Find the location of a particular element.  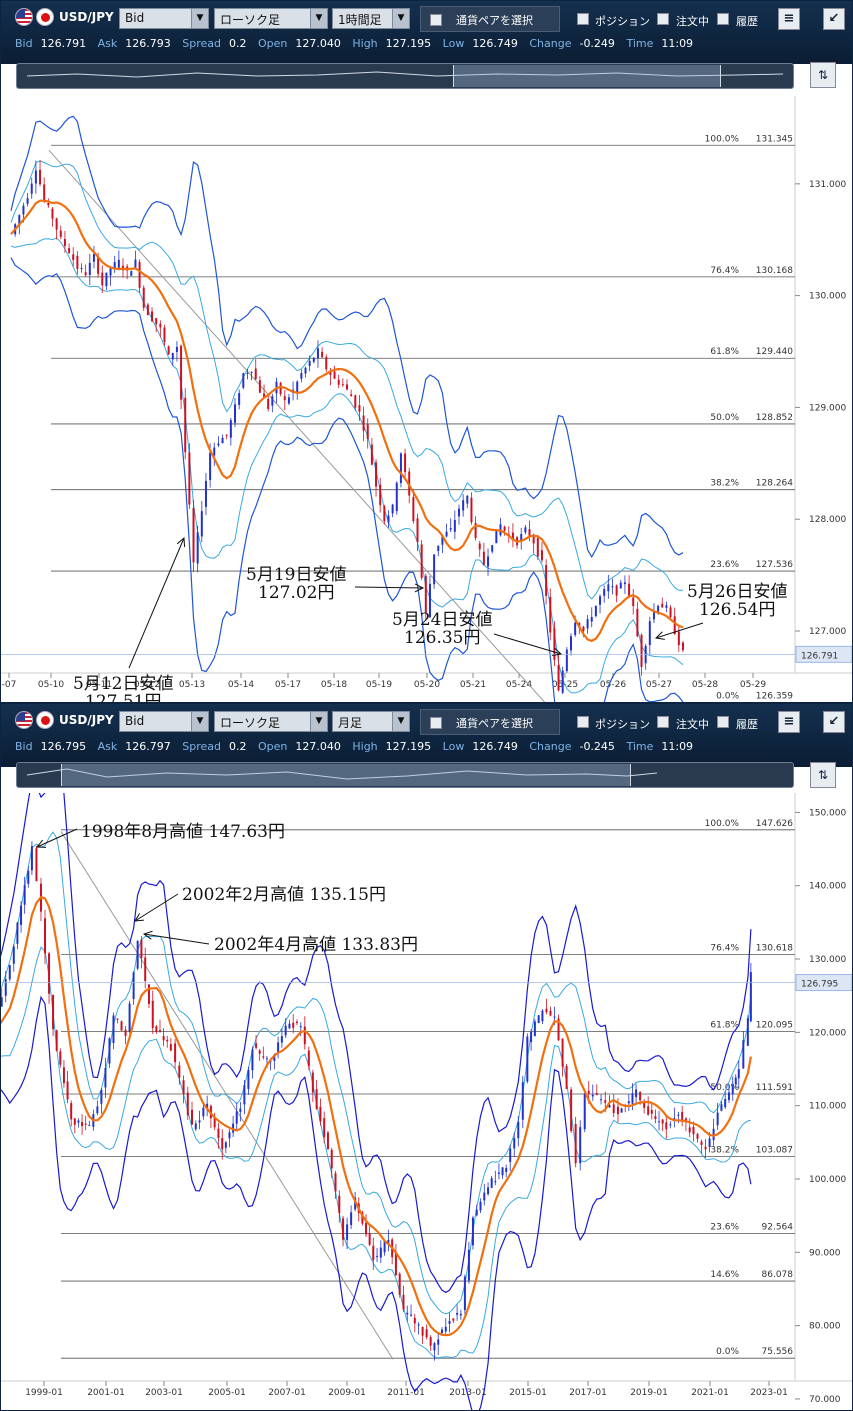

fib-level-price: 128.264 is located at coordinates (774, 484).